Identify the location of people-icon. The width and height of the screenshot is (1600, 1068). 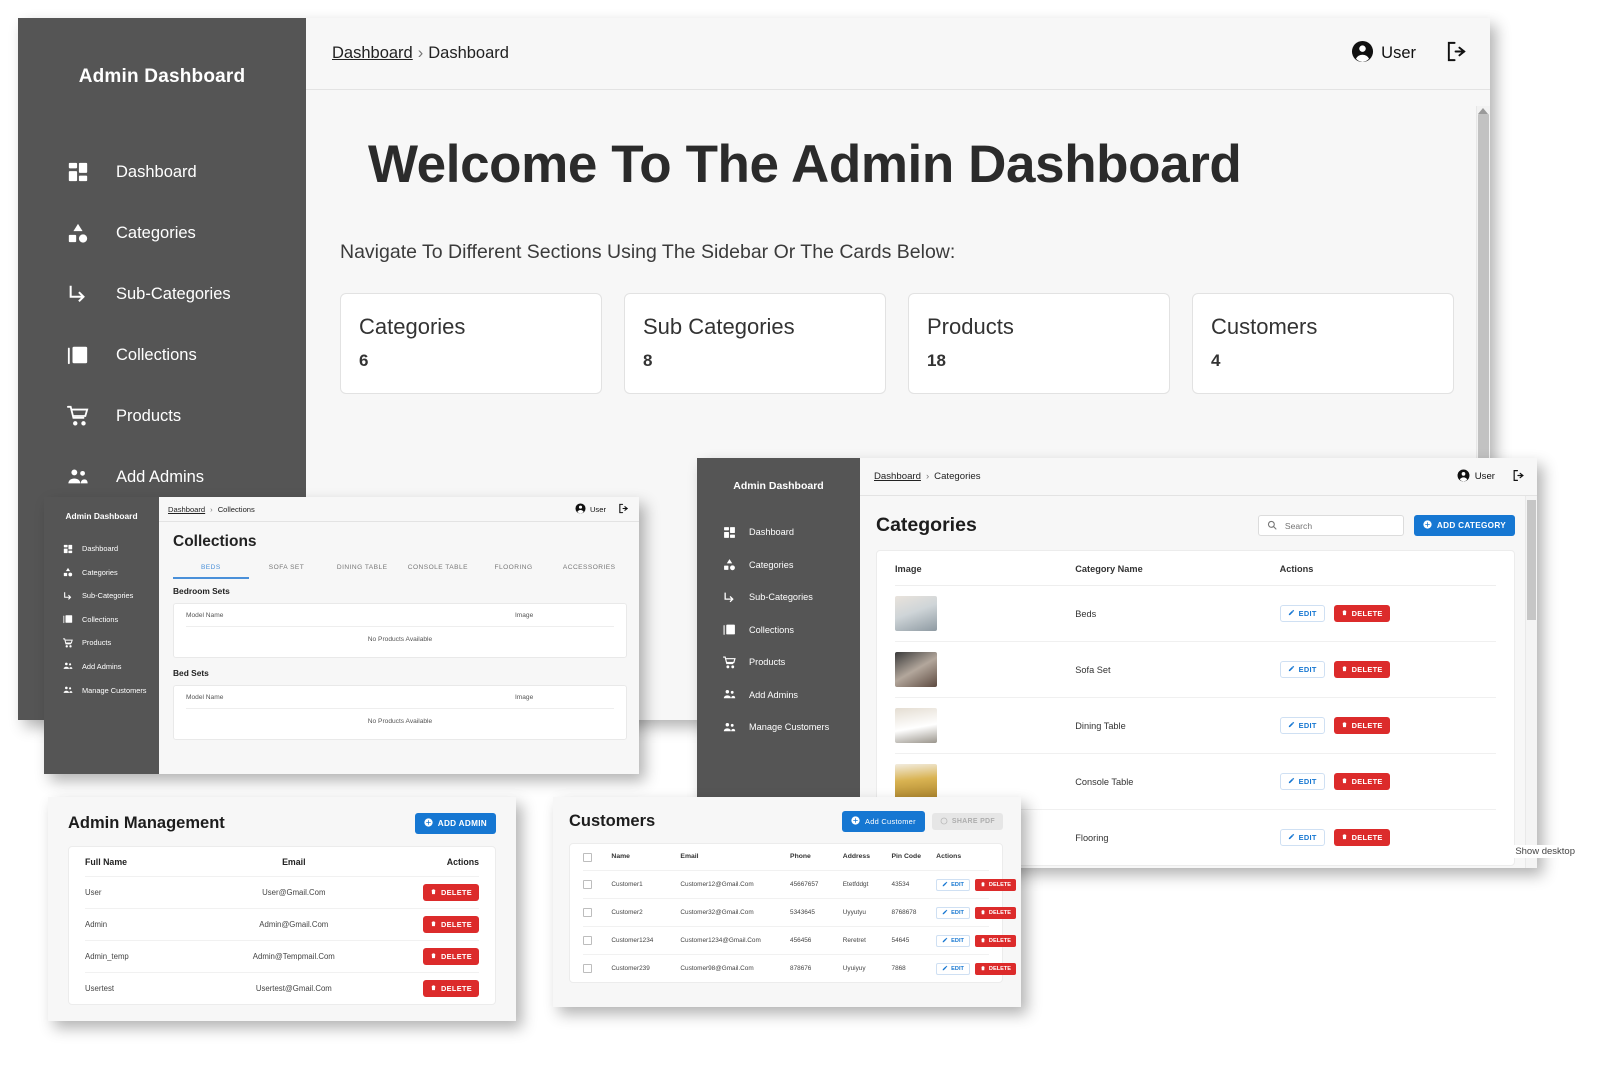
(67, 666).